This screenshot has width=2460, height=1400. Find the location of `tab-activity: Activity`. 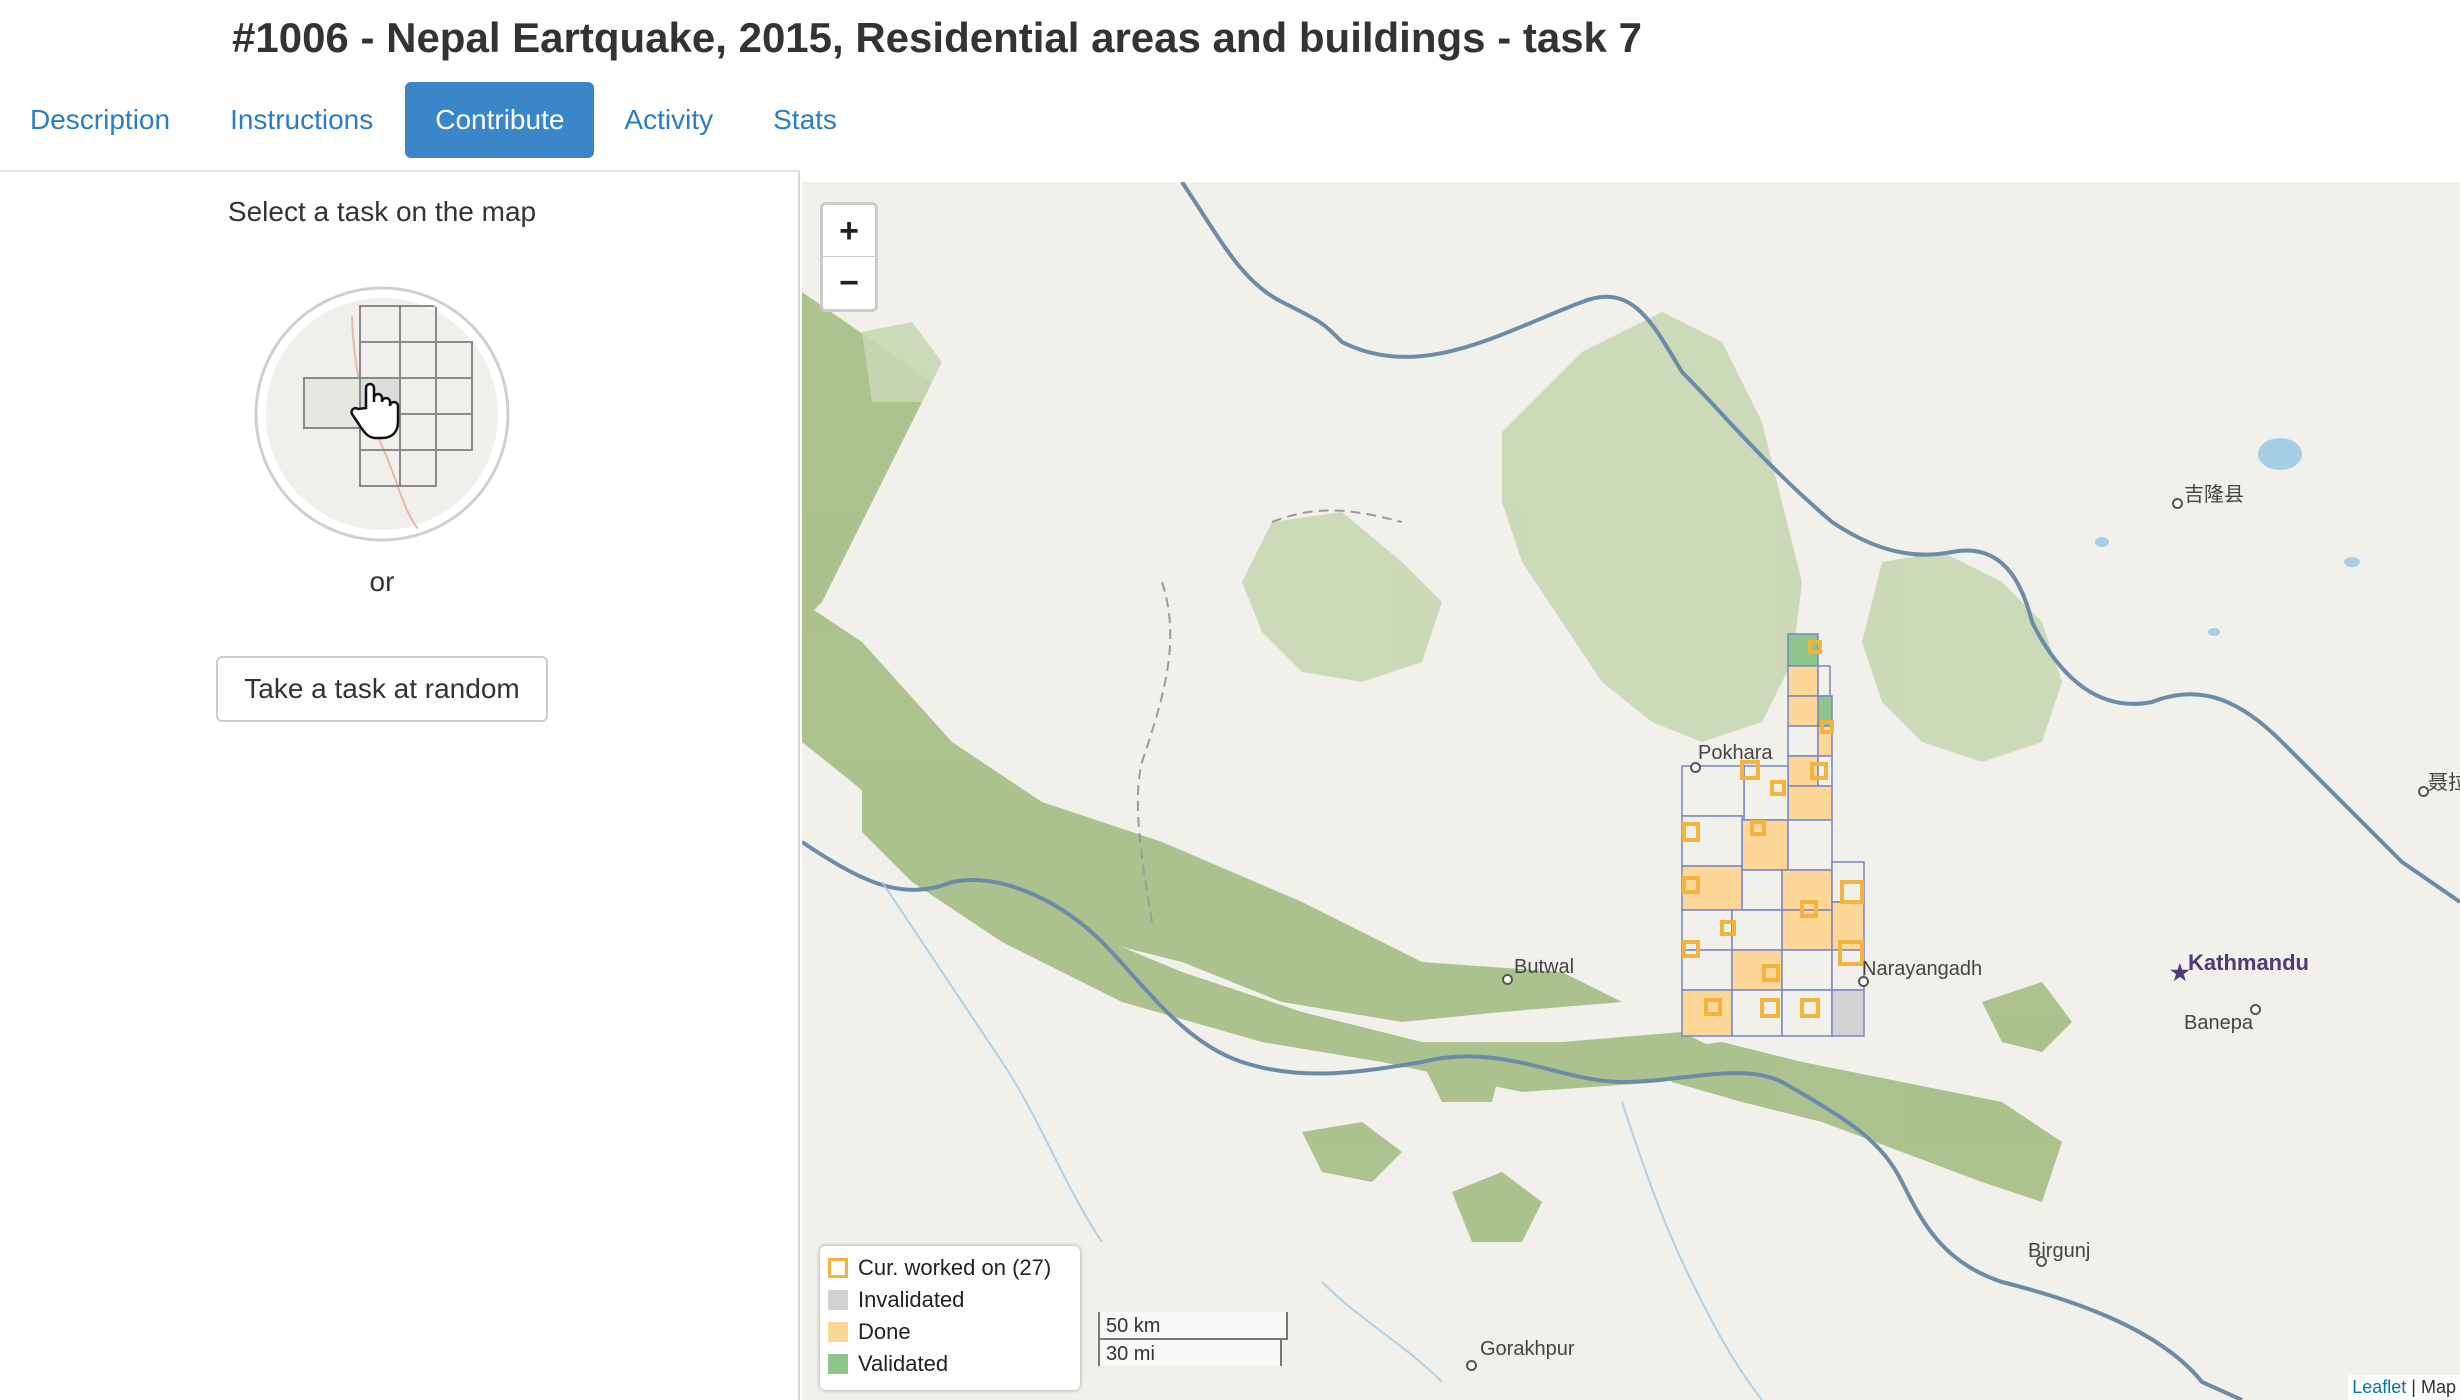

tab-activity: Activity is located at coordinates (668, 120).